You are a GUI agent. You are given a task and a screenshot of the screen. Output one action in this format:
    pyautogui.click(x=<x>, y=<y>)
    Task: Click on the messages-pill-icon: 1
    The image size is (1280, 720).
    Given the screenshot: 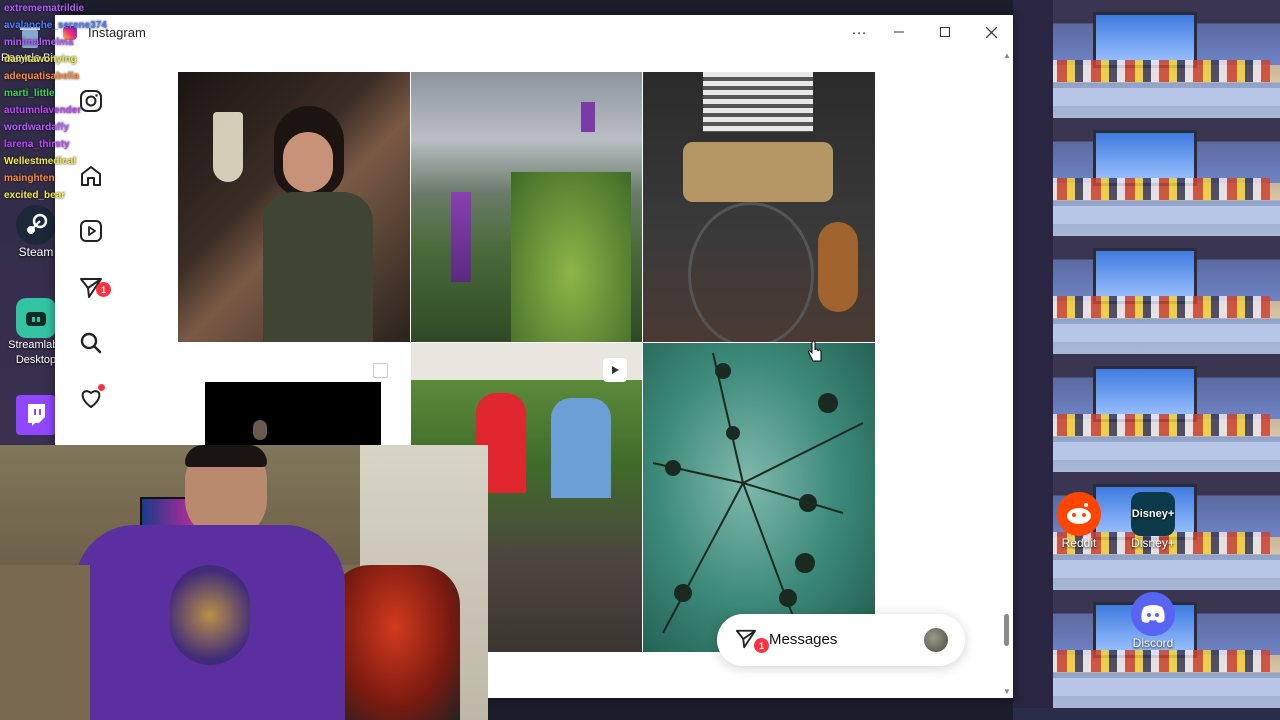 What is the action you would take?
    pyautogui.click(x=752, y=640)
    